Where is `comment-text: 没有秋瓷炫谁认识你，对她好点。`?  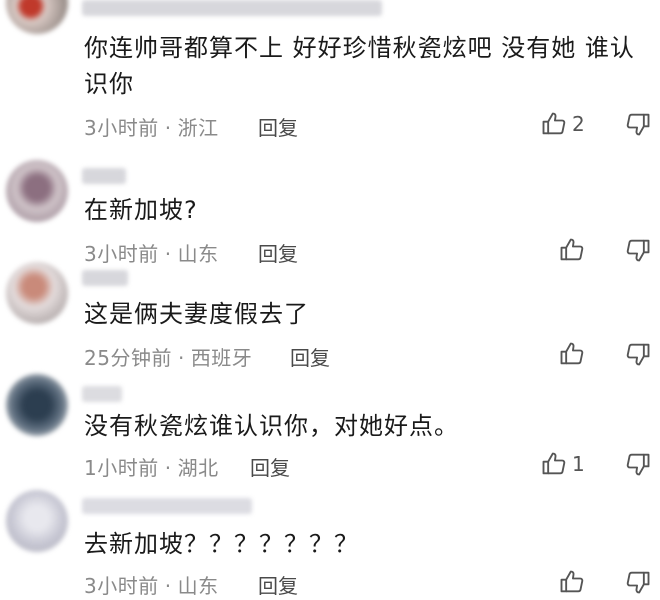 comment-text: 没有秋瓷炫谁认识你，对她好点。 is located at coordinates (271, 426).